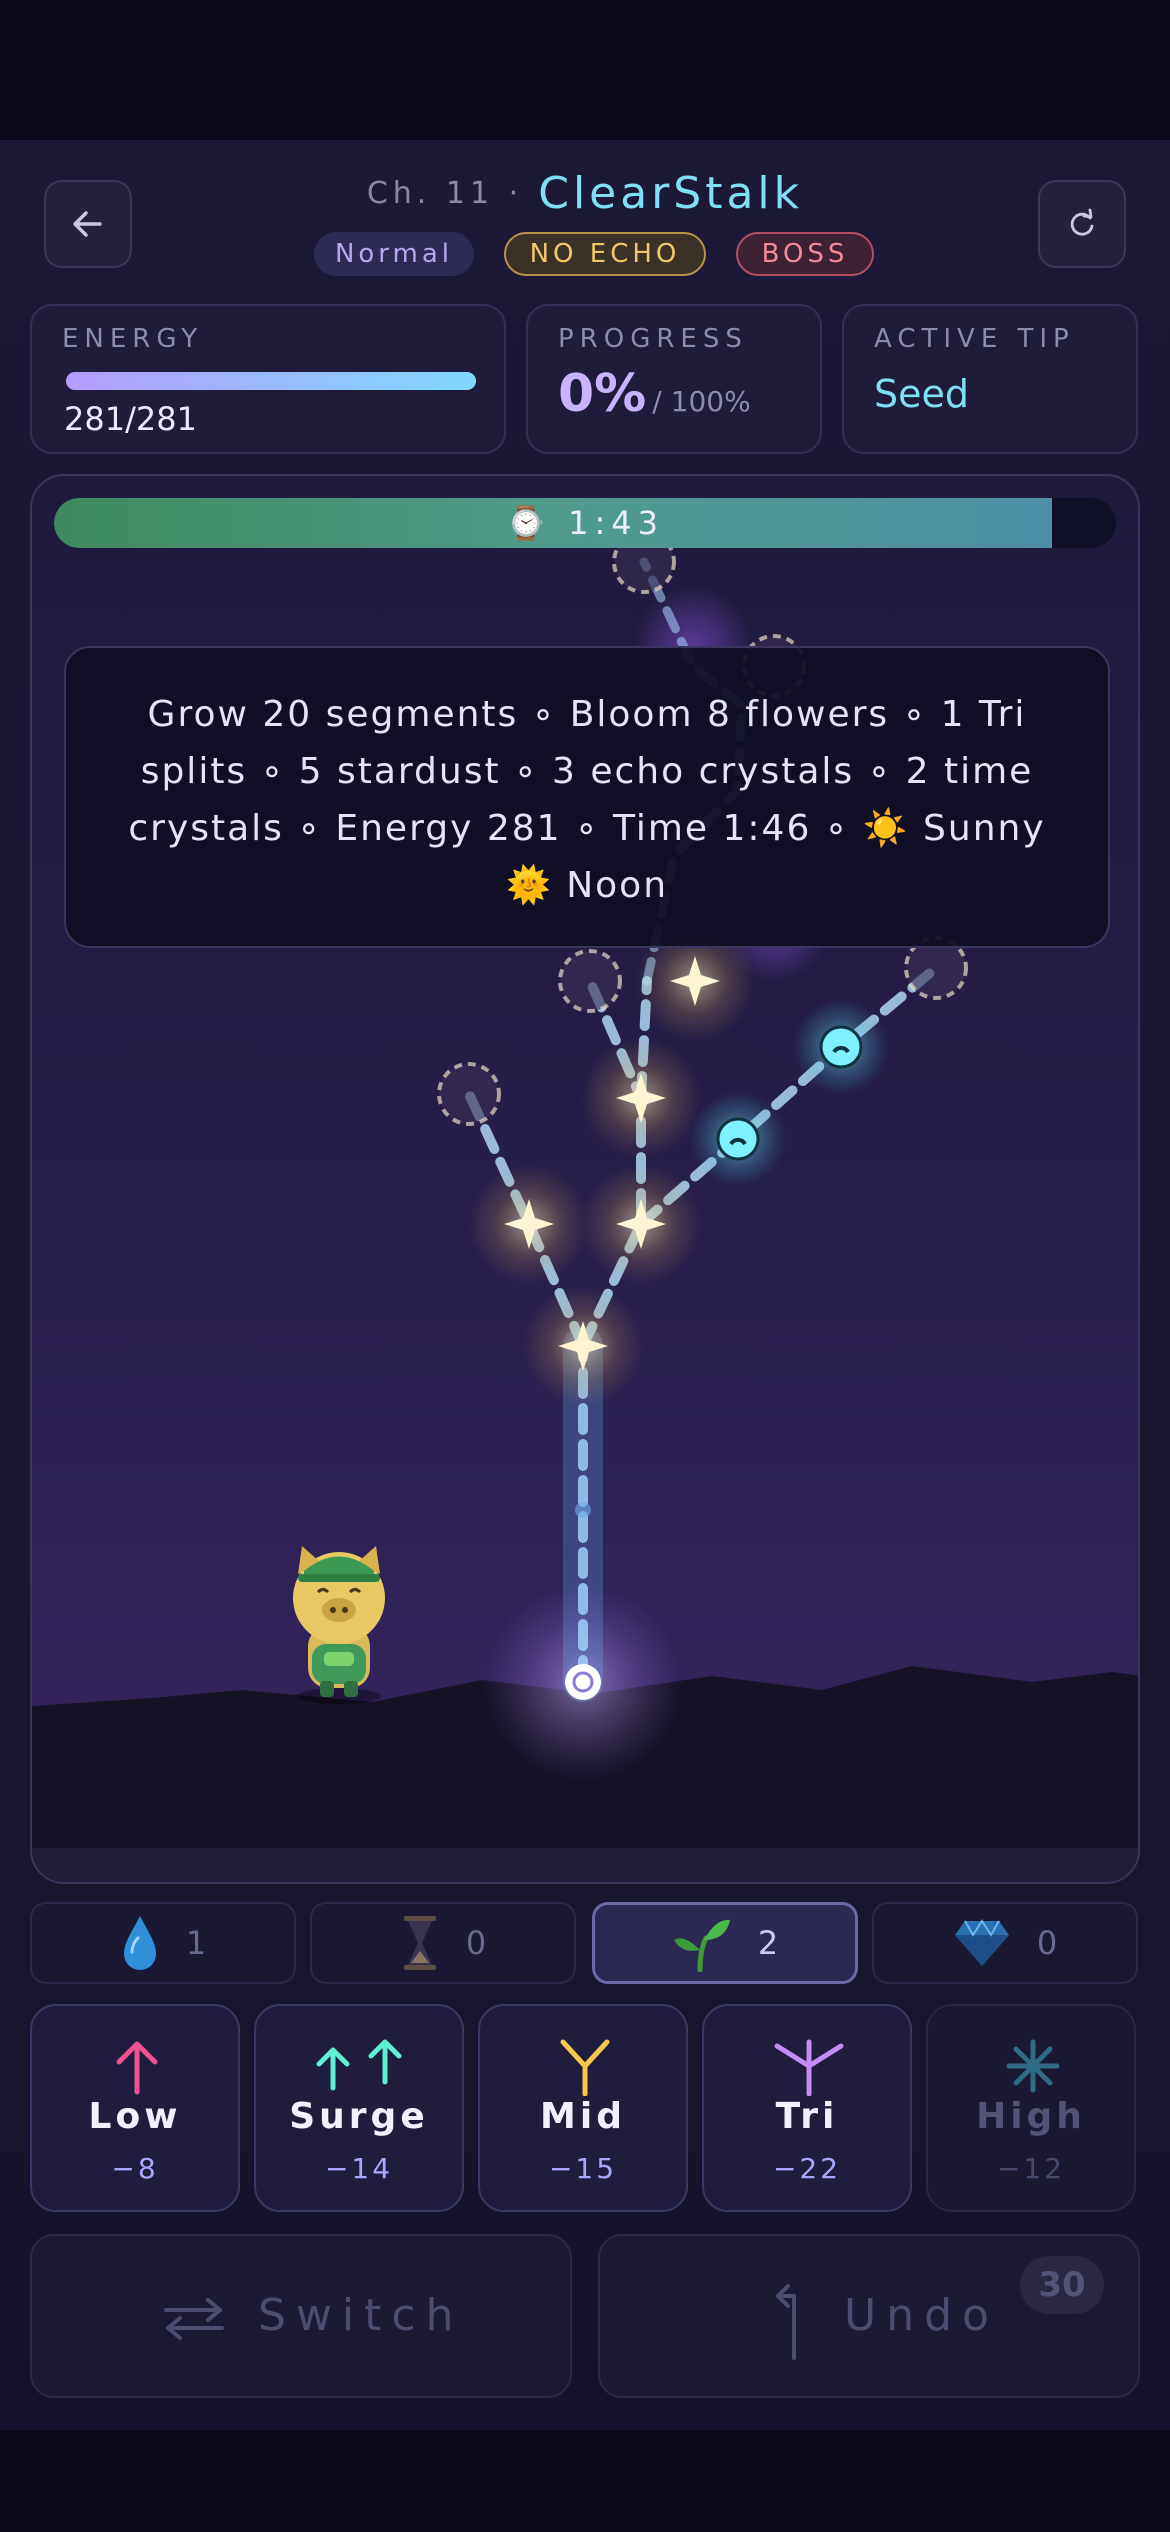 This screenshot has height=2532, width=1170. Describe the element at coordinates (583, 1682) in the screenshot. I see `seed-node` at that location.